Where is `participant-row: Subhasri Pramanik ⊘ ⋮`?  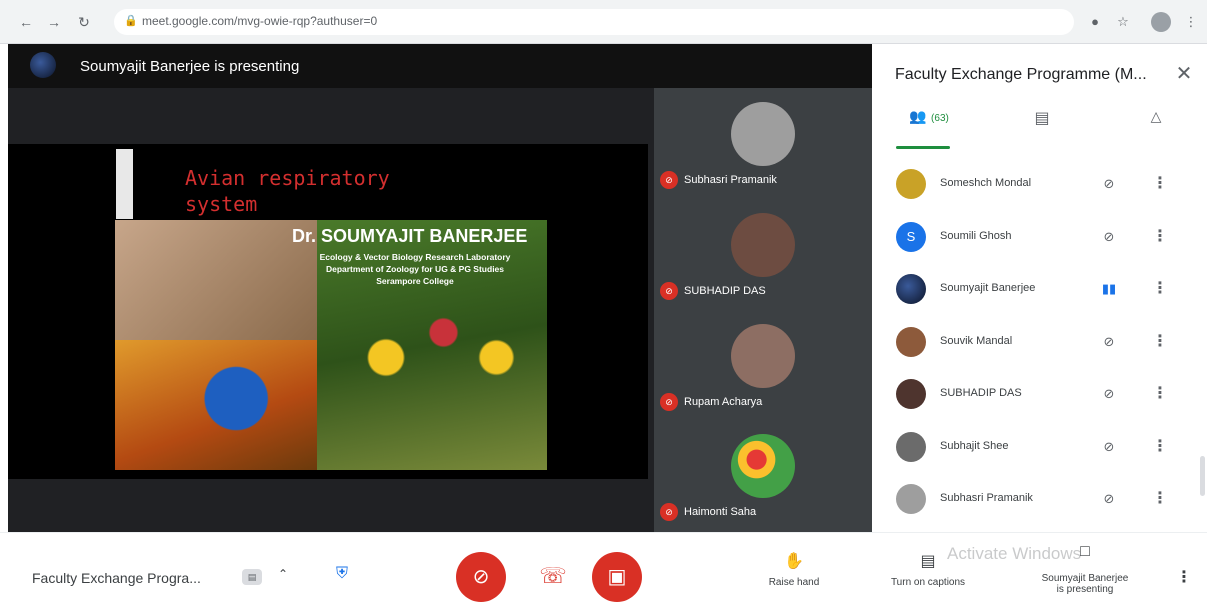
participant-row: Subhasri Pramanik ⊘ ⋮ is located at coordinates (1031, 500).